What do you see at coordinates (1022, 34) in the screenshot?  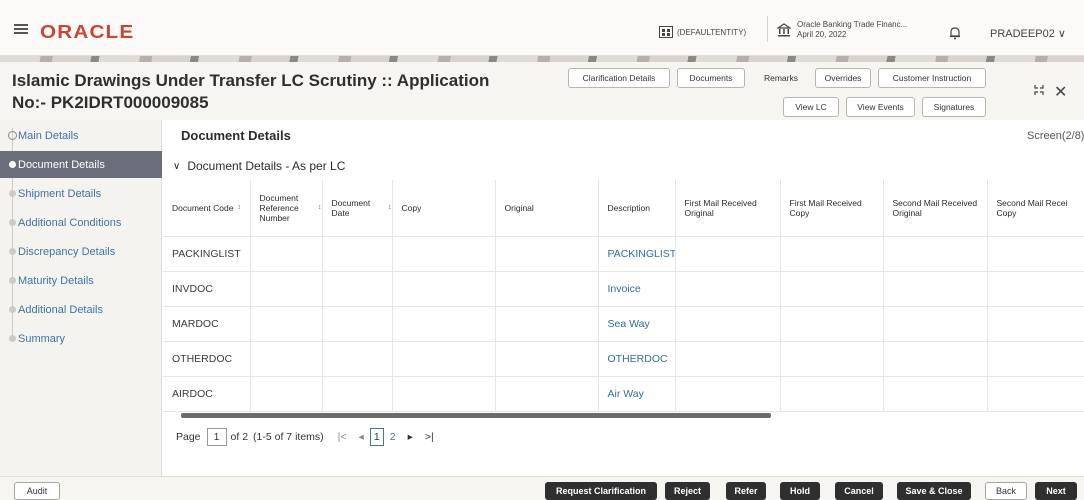 I see `user-name: PRADEEP02` at bounding box center [1022, 34].